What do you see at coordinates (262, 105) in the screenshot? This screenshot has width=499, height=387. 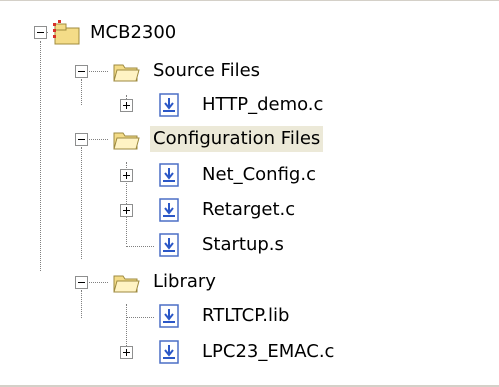 I see `tree-file-label: HTTP_demo.c` at bounding box center [262, 105].